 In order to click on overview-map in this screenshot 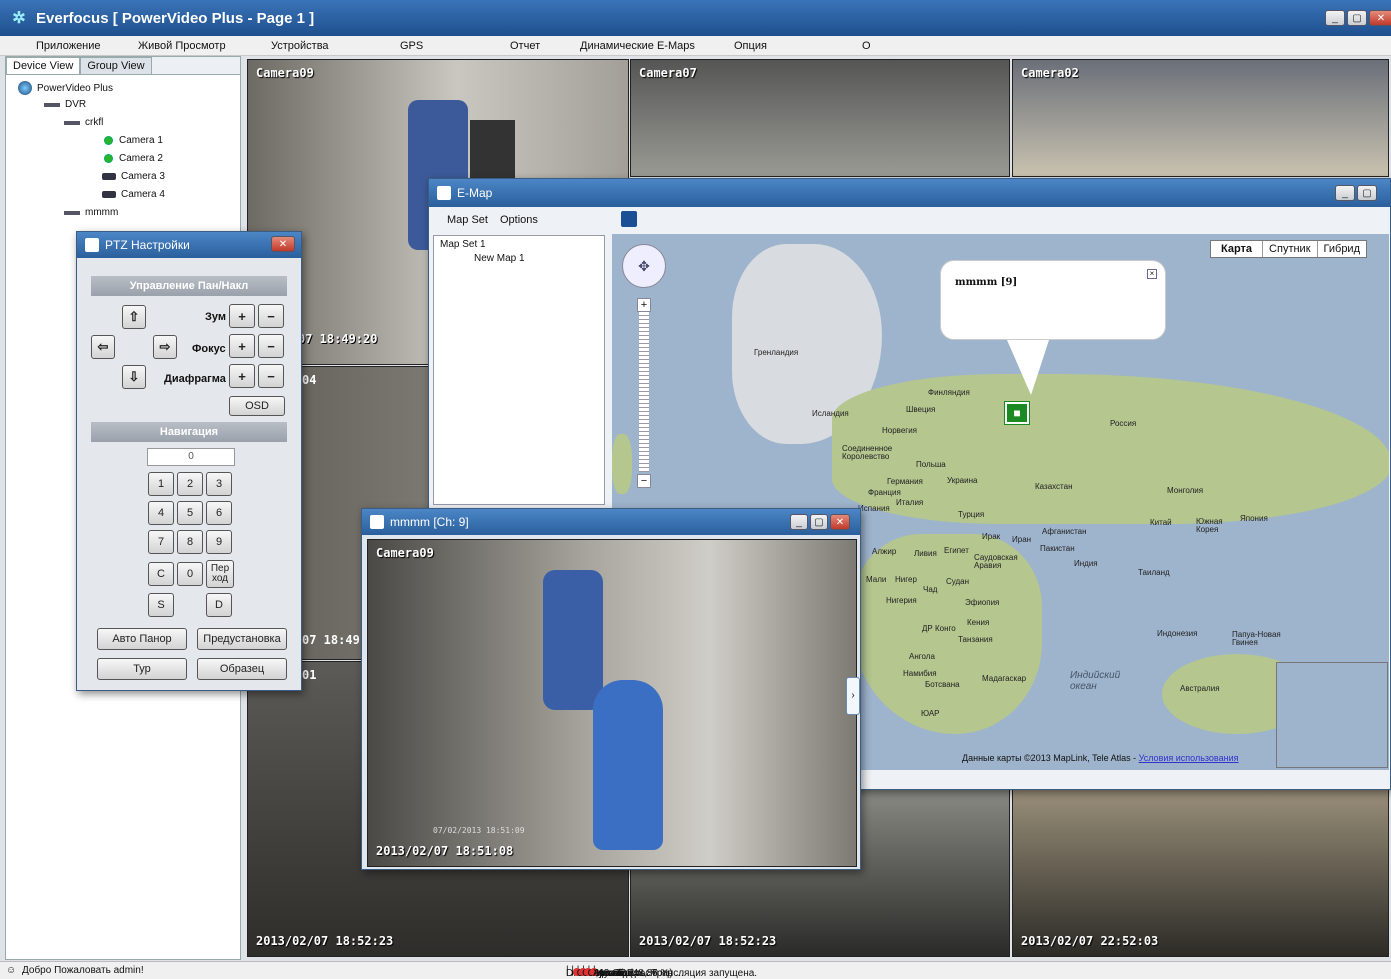, I will do `click(1332, 715)`.